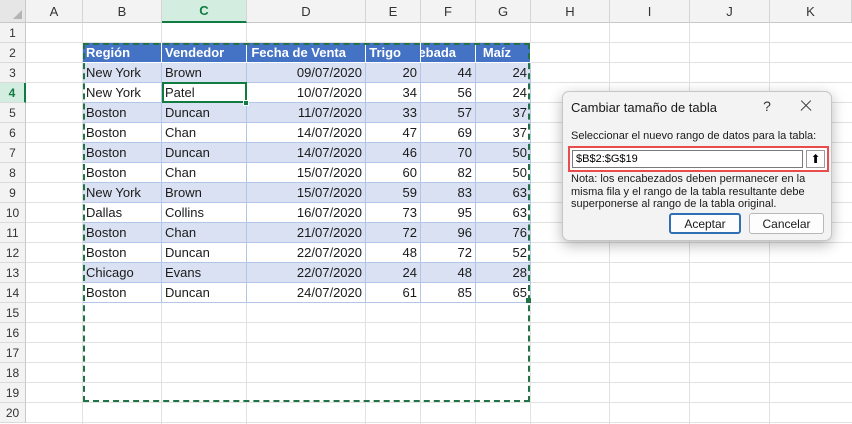 This screenshot has width=852, height=424. Describe the element at coordinates (13, 373) in the screenshot. I see `row-header-18: 18` at that location.